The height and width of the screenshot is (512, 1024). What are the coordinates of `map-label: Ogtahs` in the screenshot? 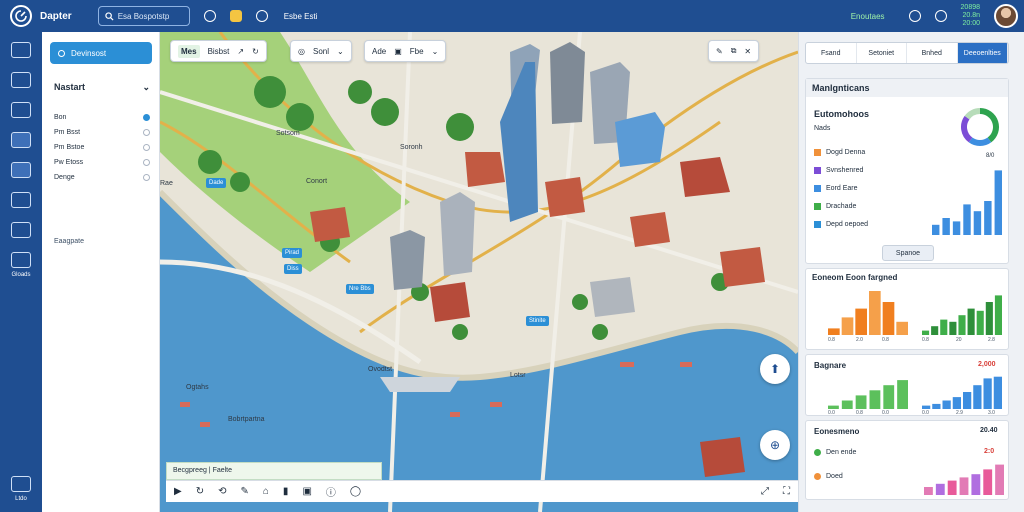 It's located at (197, 387).